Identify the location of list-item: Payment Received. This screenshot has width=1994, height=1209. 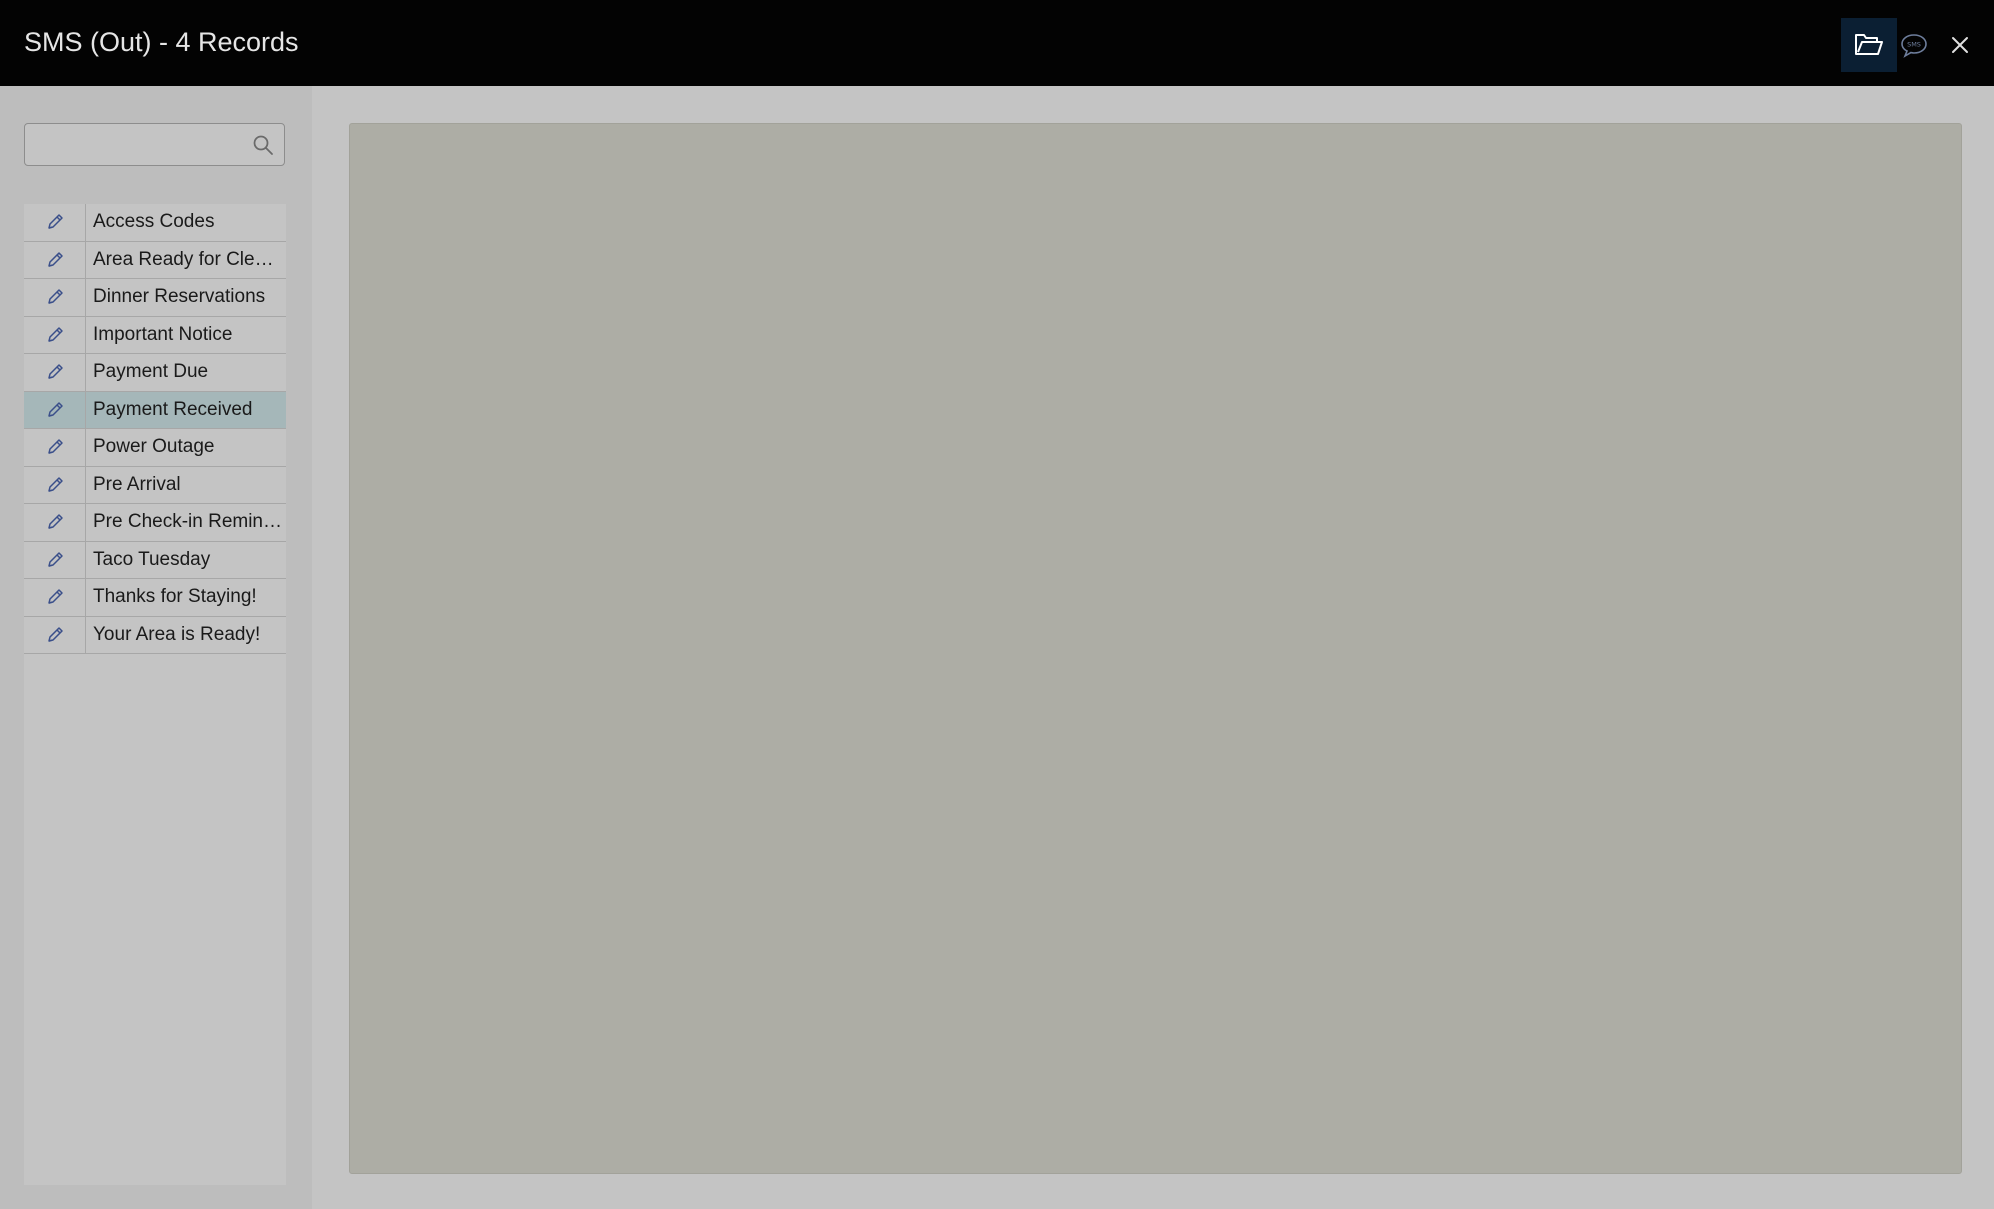
(155, 410).